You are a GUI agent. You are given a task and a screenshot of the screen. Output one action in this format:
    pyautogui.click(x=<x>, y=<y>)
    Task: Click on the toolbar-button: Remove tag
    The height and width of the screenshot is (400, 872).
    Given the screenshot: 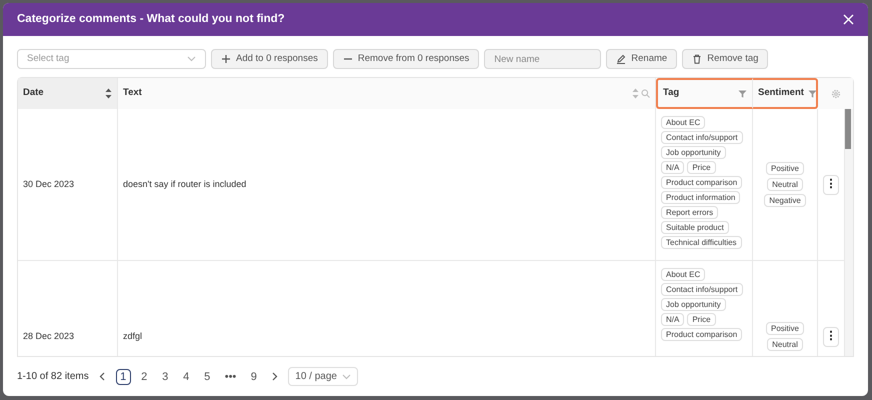 What is the action you would take?
    pyautogui.click(x=725, y=59)
    